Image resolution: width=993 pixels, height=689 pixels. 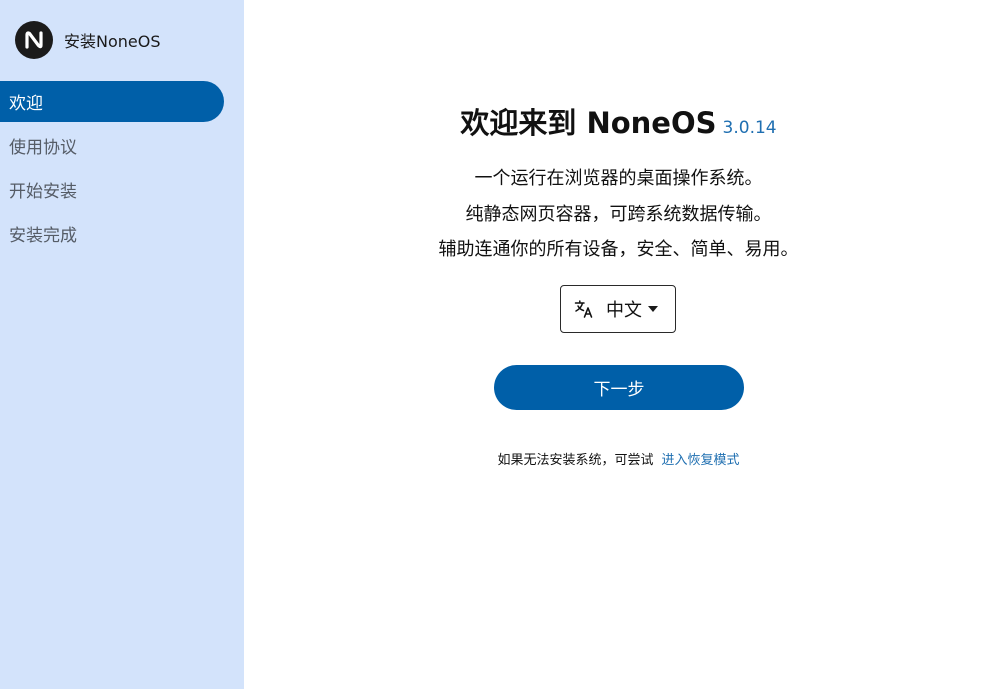 I want to click on noneos-logo-icon, so click(x=34, y=40).